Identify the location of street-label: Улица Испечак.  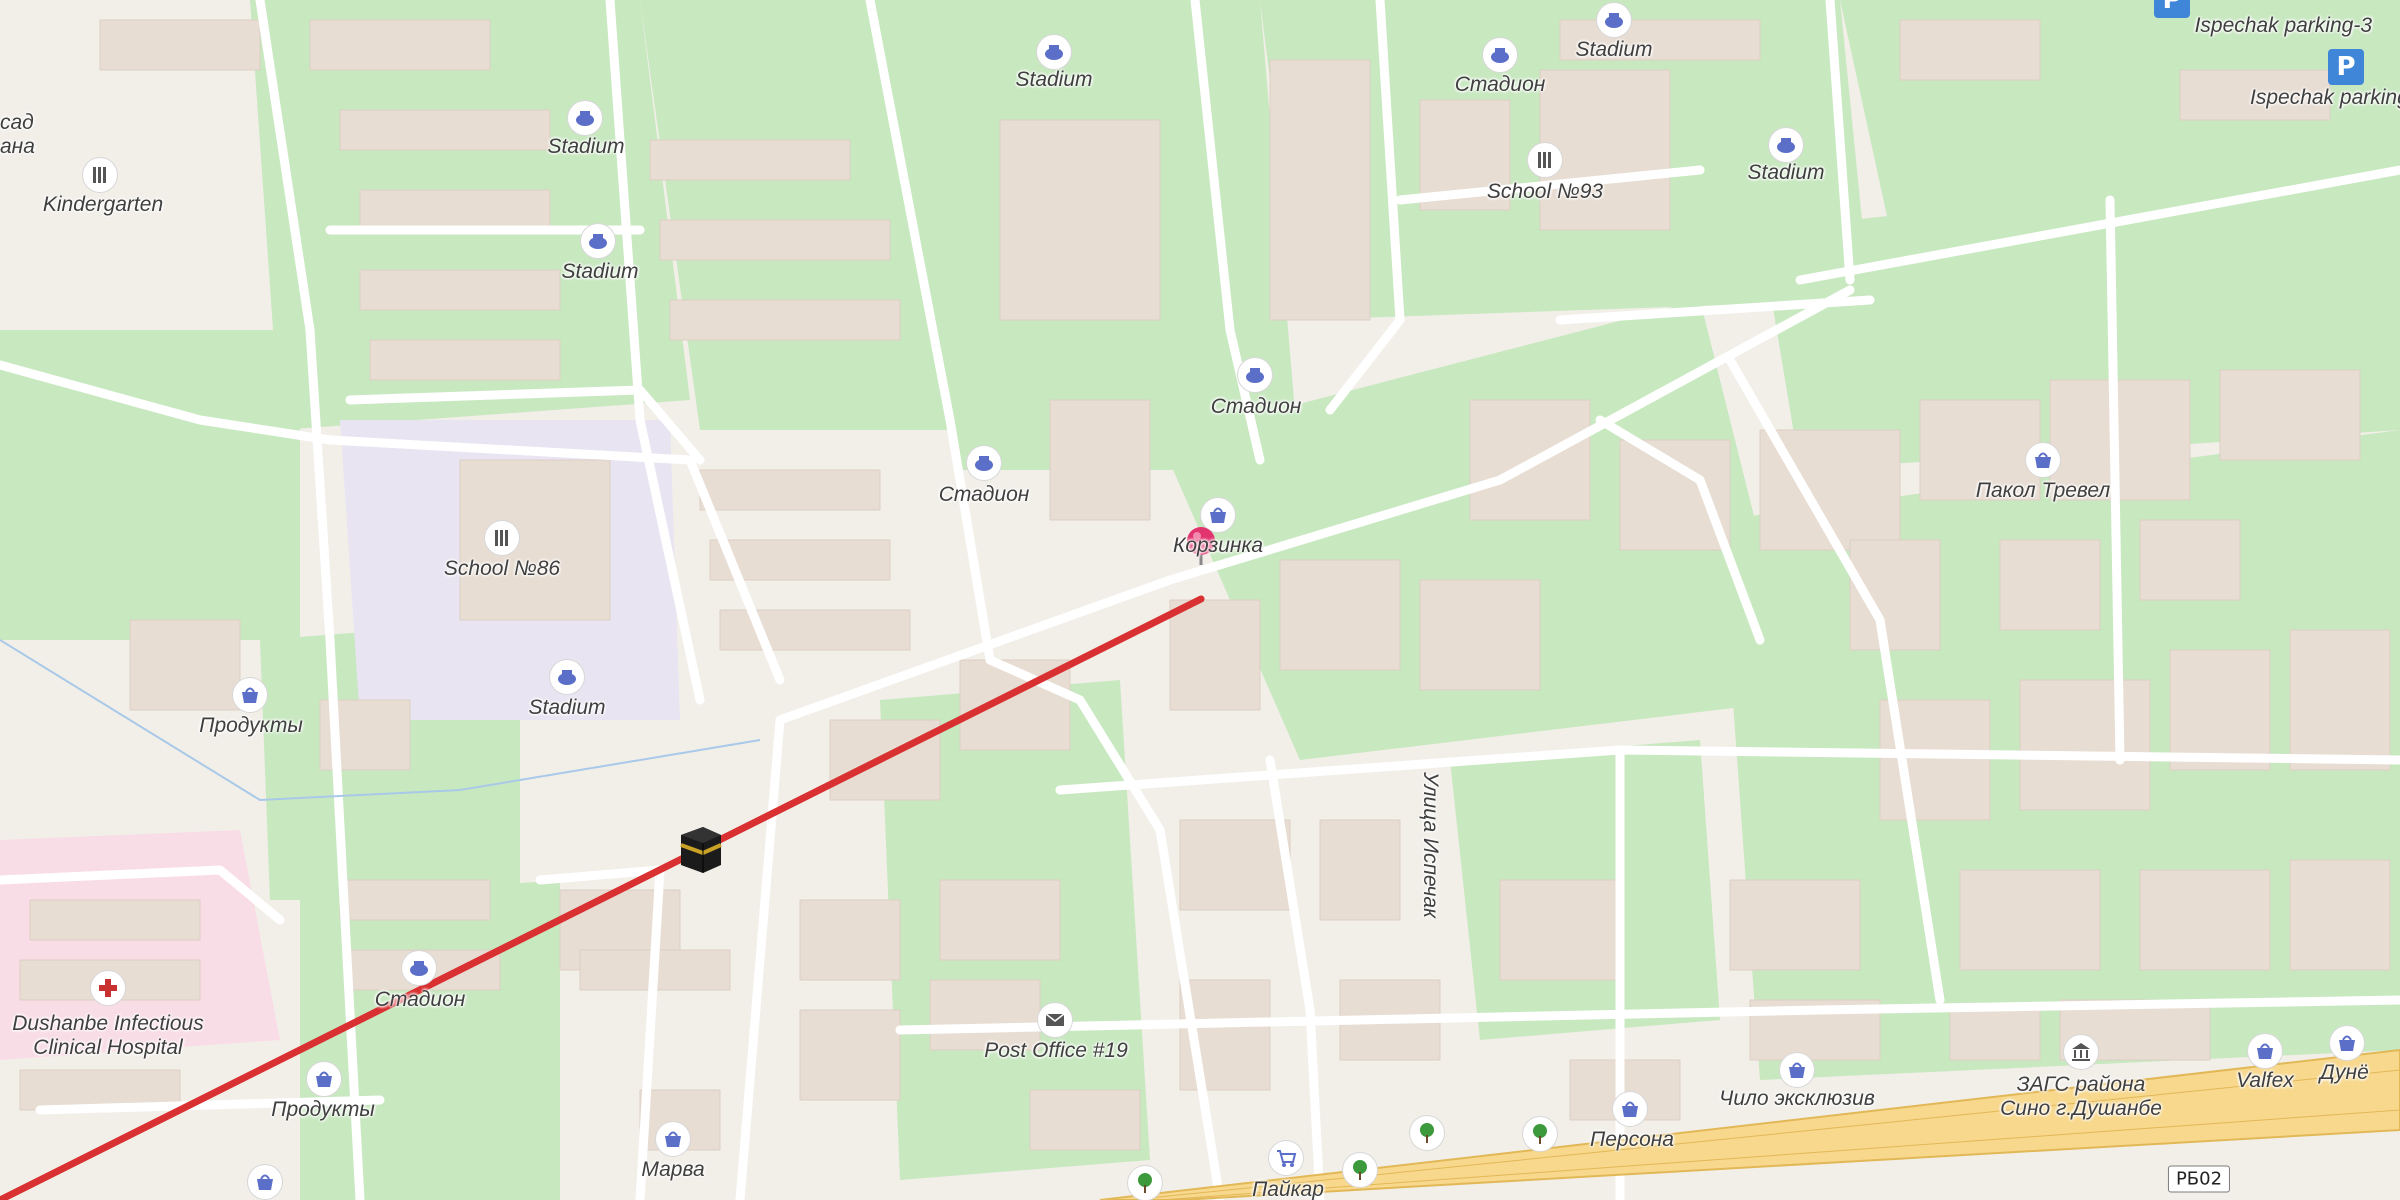
(1431, 845).